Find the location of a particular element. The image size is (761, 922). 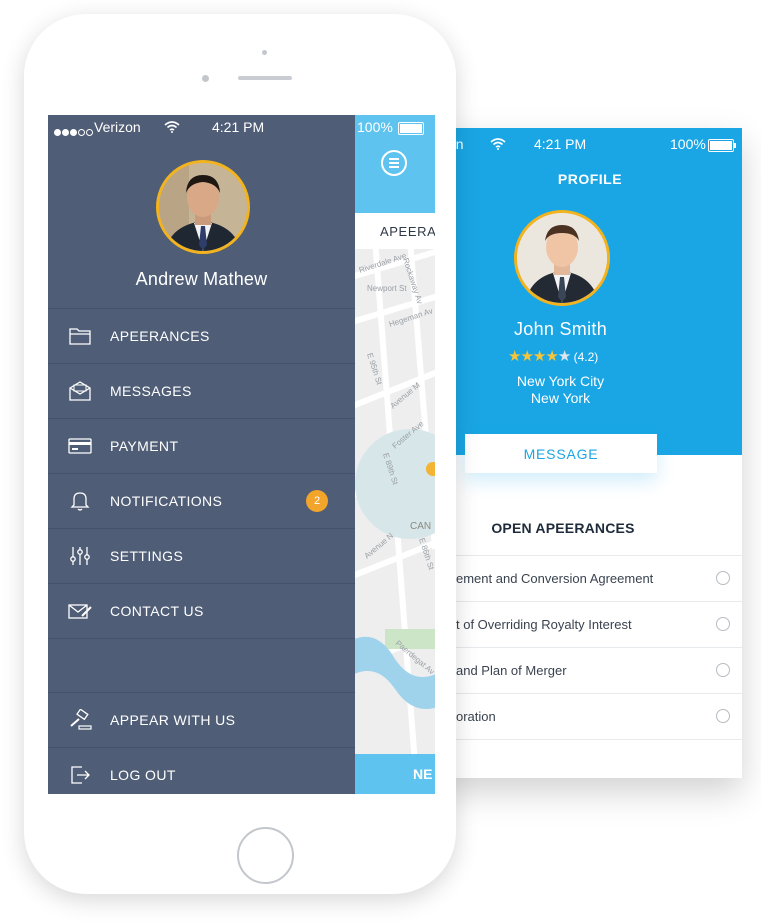

list-item-label: oration is located at coordinates (476, 716).